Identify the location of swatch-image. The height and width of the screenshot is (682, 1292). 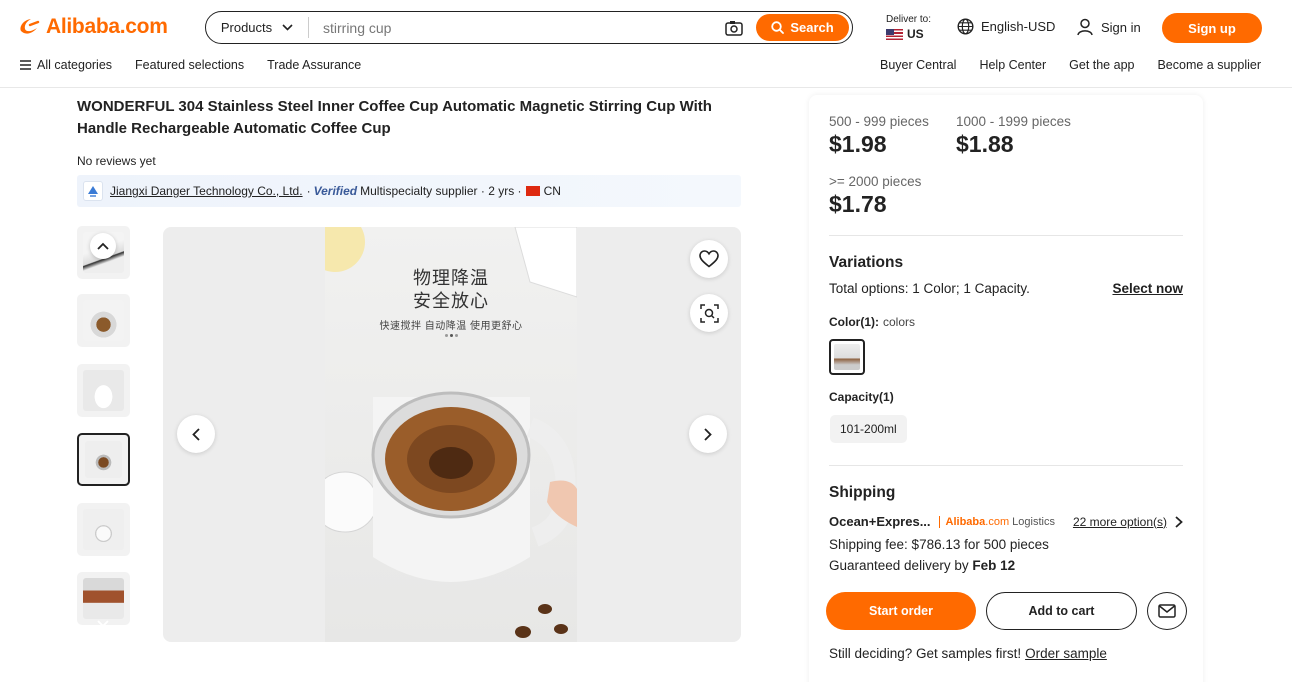
(847, 357).